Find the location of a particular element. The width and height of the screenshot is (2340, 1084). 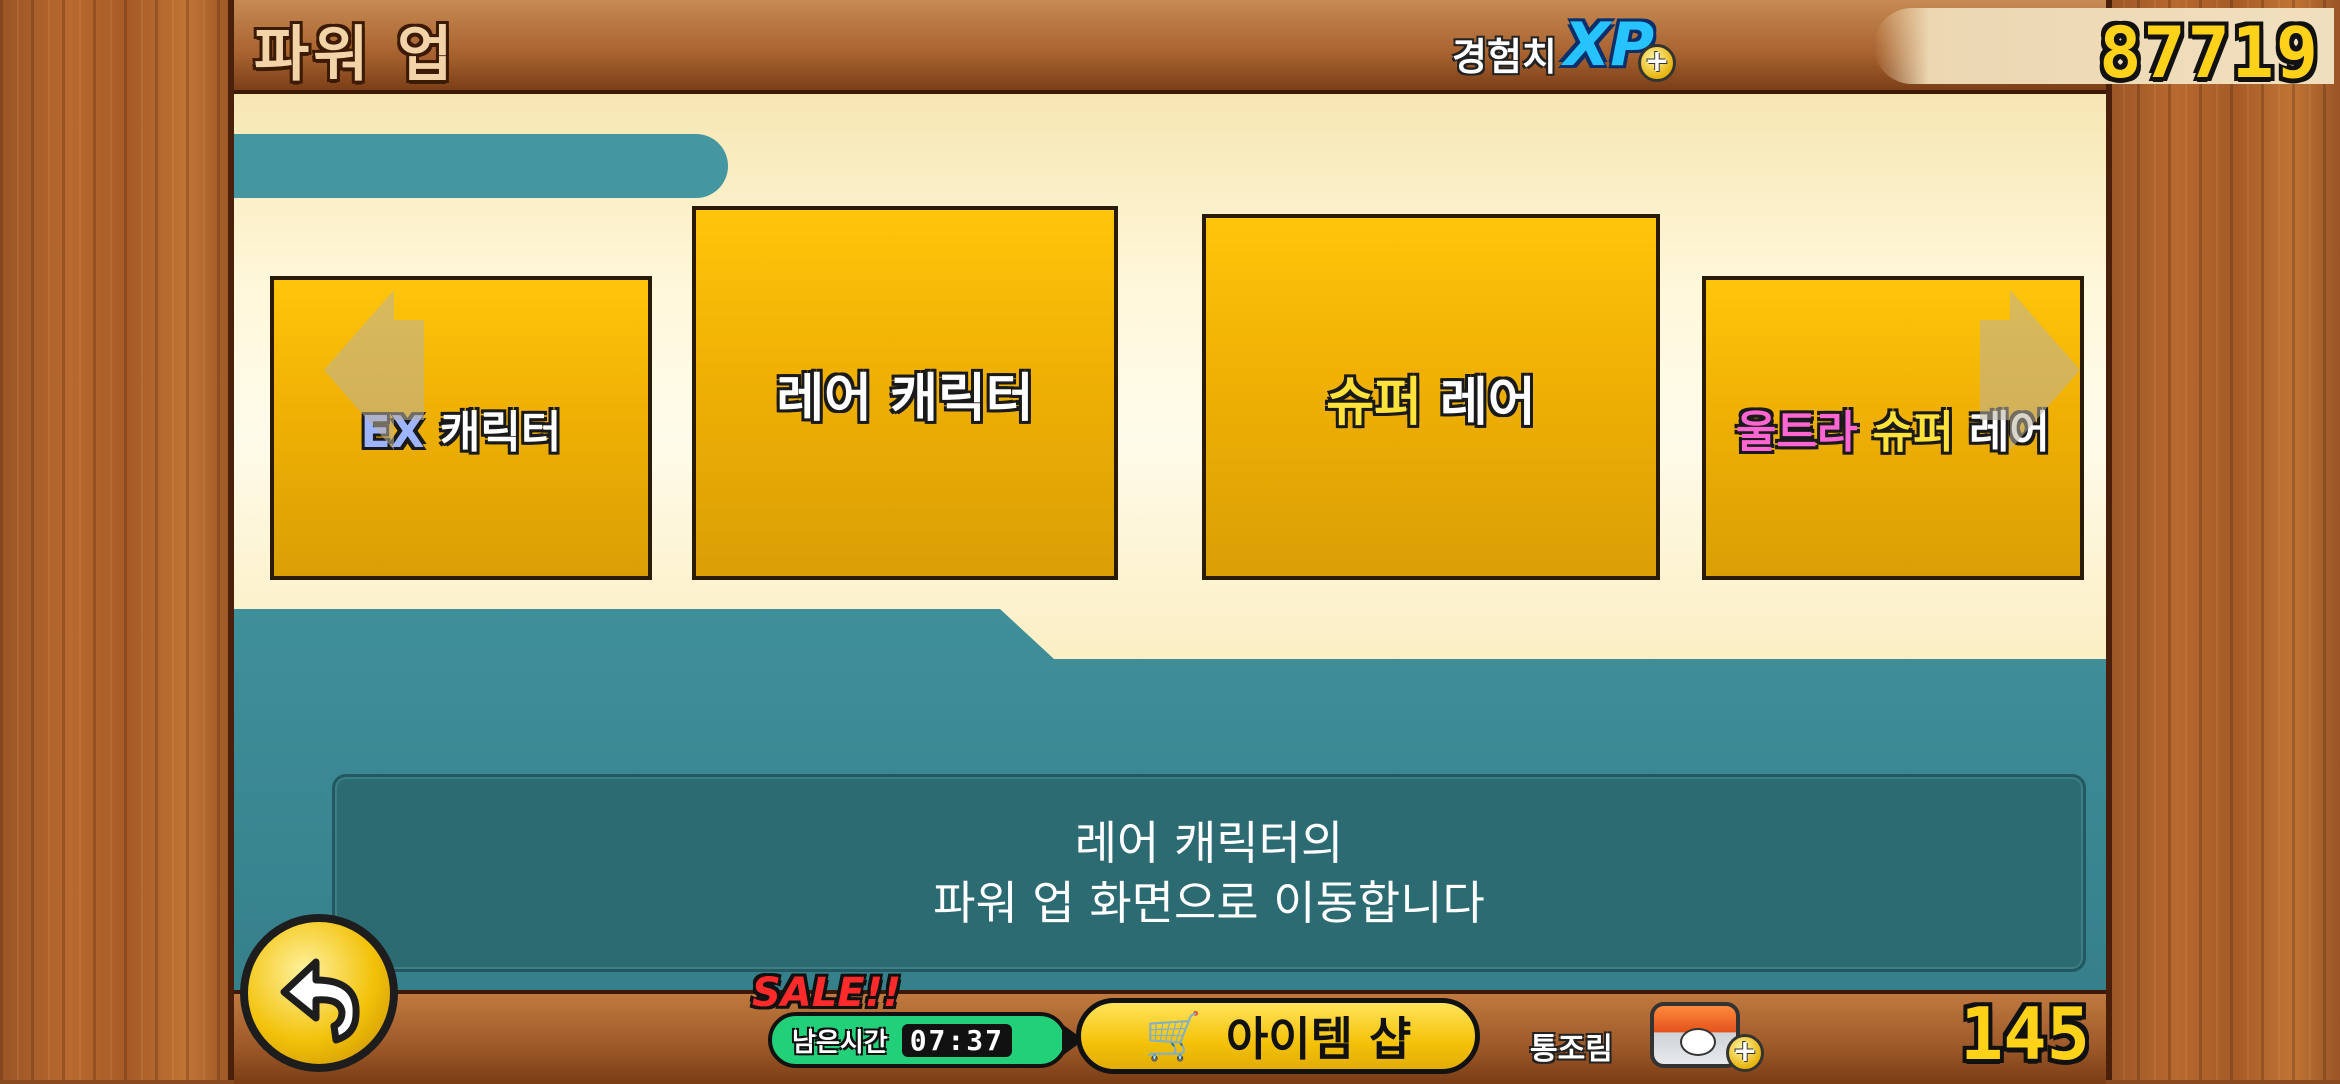

decorative-band is located at coordinates (481, 166).